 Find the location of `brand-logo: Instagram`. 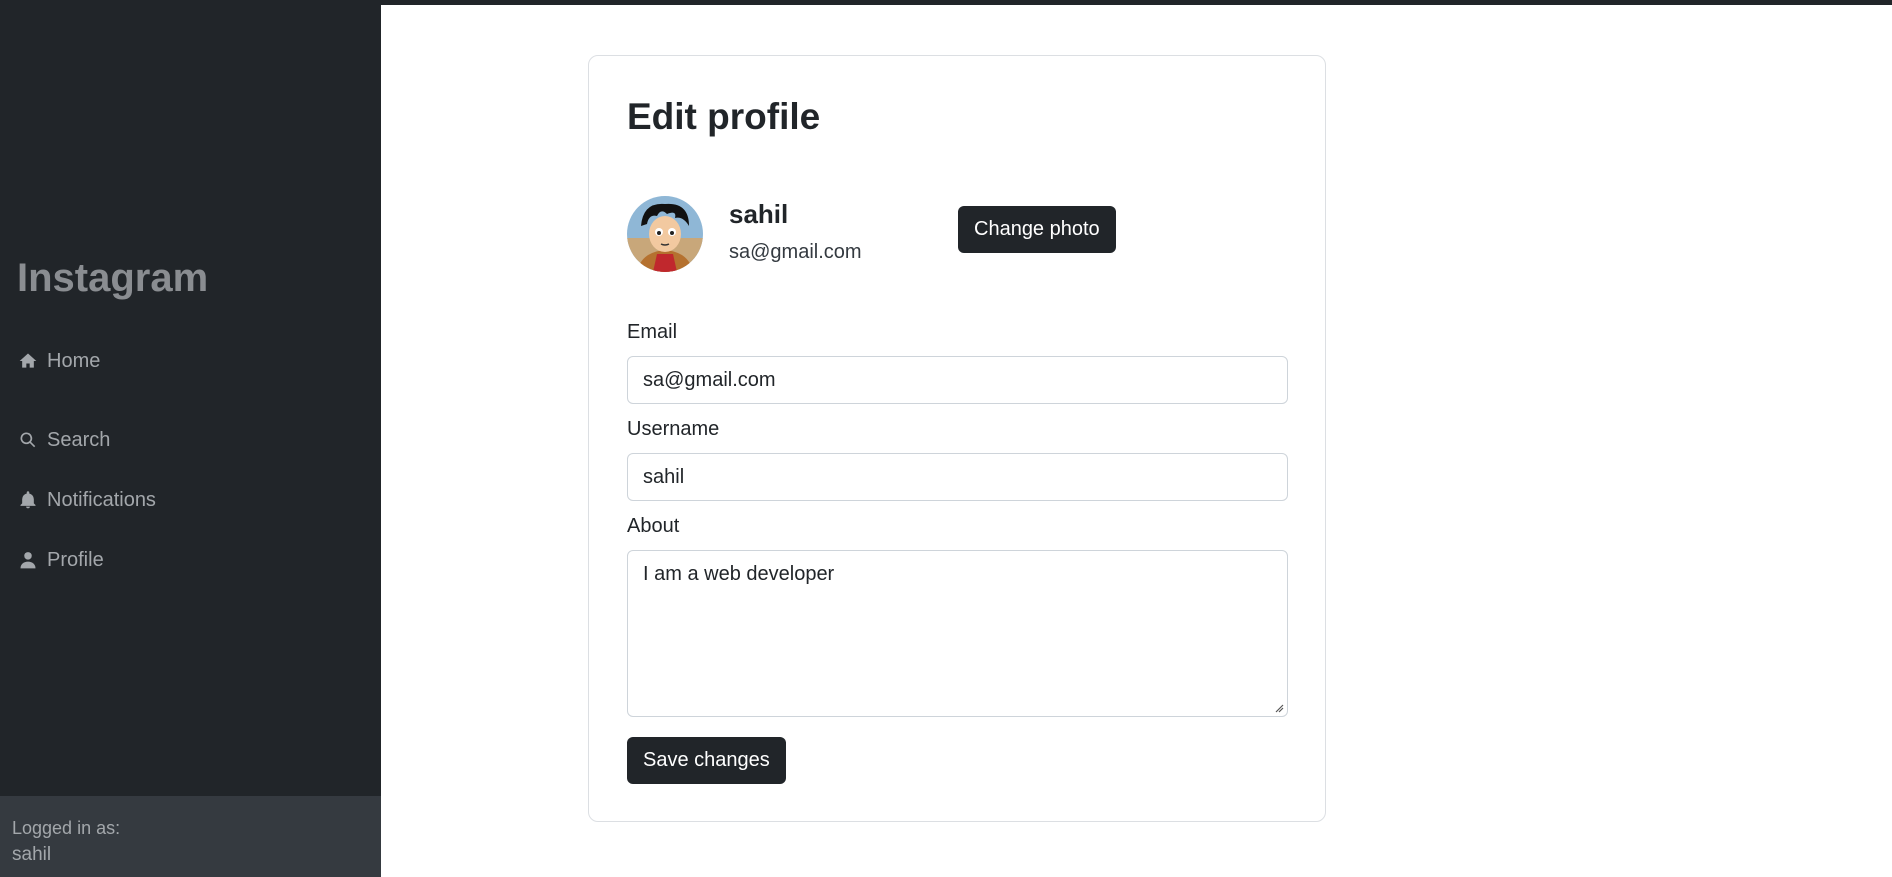

brand-logo: Instagram is located at coordinates (112, 278).